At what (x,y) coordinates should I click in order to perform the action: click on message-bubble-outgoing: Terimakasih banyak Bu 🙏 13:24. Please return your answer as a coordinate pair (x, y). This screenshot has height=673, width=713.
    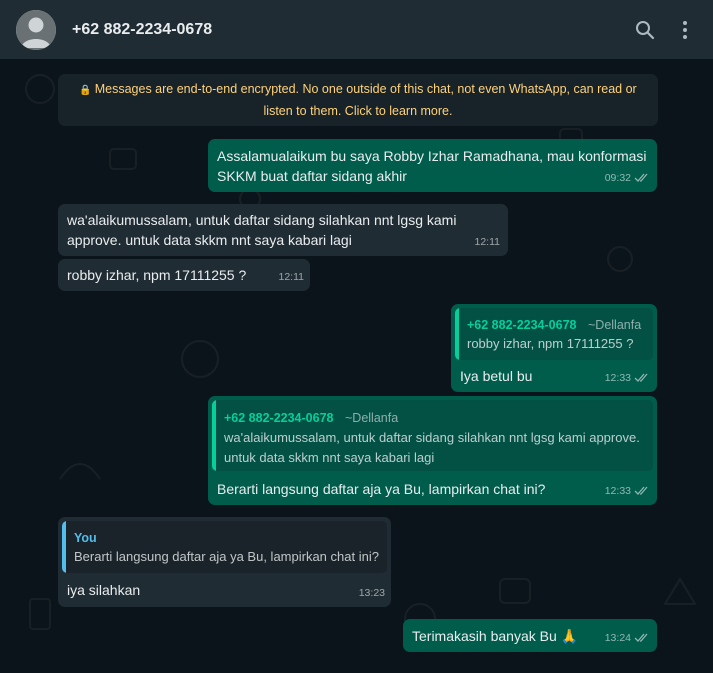
    Looking at the image, I should click on (530, 635).